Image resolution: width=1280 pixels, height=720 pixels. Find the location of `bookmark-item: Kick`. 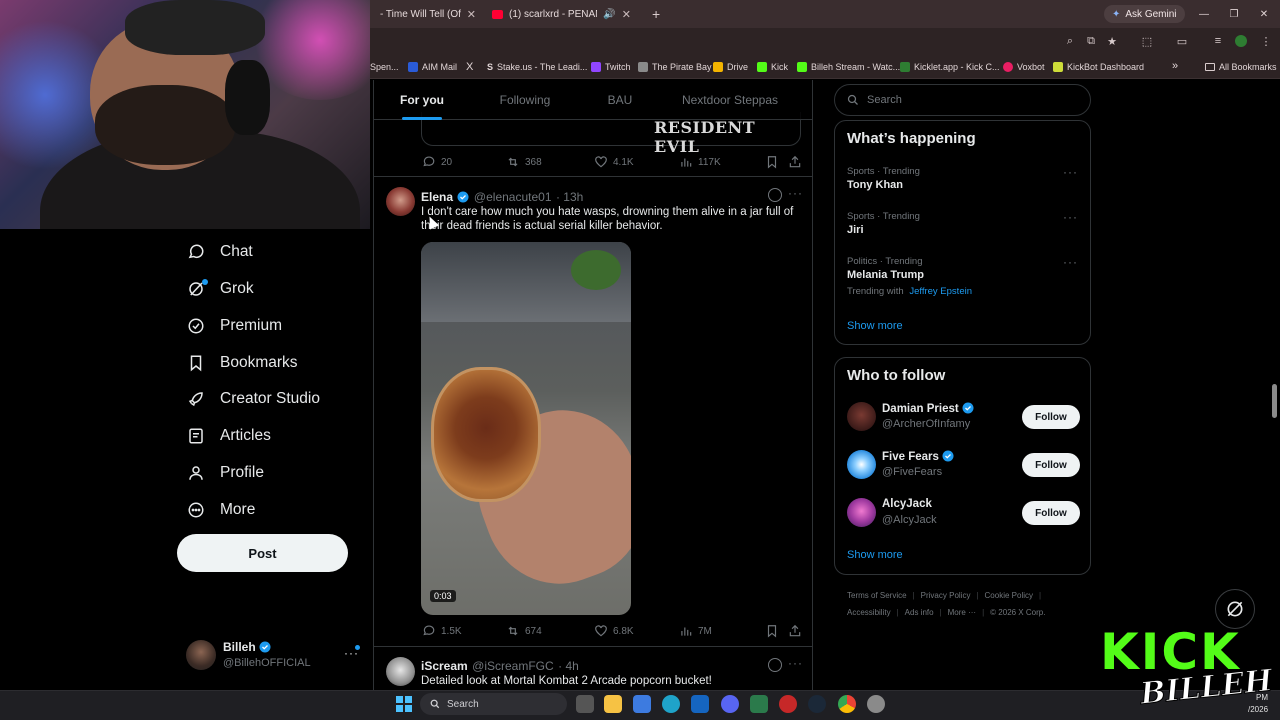

bookmark-item: Kick is located at coordinates (772, 67).